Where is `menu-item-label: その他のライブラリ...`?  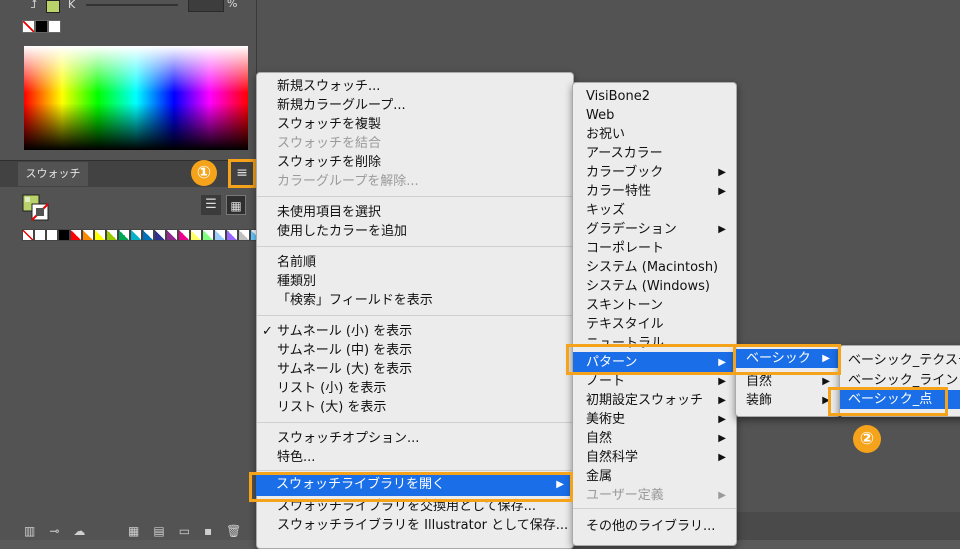 menu-item-label: その他のライブラリ... is located at coordinates (651, 526).